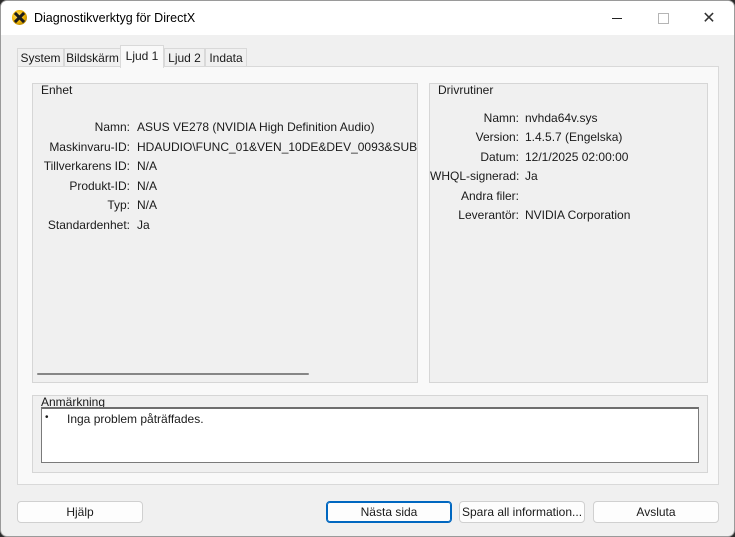 The width and height of the screenshot is (735, 537). I want to click on driver-row-provider: Leverantör: NVIDIA Corporation, so click(568, 215).